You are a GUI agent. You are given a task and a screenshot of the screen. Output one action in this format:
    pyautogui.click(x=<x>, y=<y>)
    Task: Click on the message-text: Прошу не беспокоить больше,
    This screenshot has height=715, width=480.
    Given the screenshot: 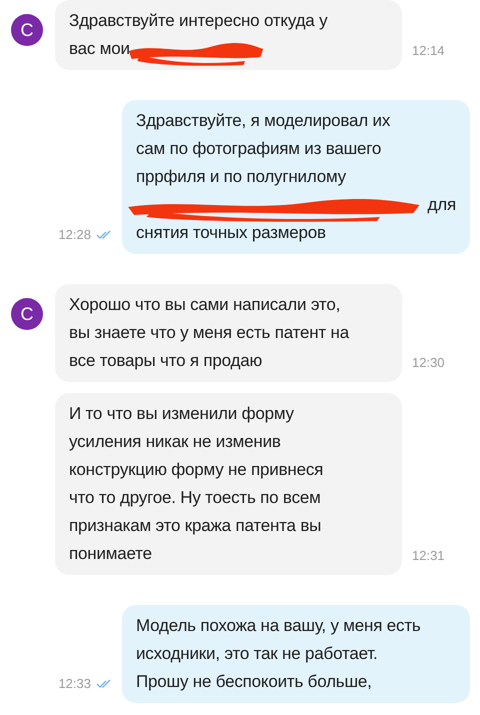 What is the action you would take?
    pyautogui.click(x=254, y=682)
    